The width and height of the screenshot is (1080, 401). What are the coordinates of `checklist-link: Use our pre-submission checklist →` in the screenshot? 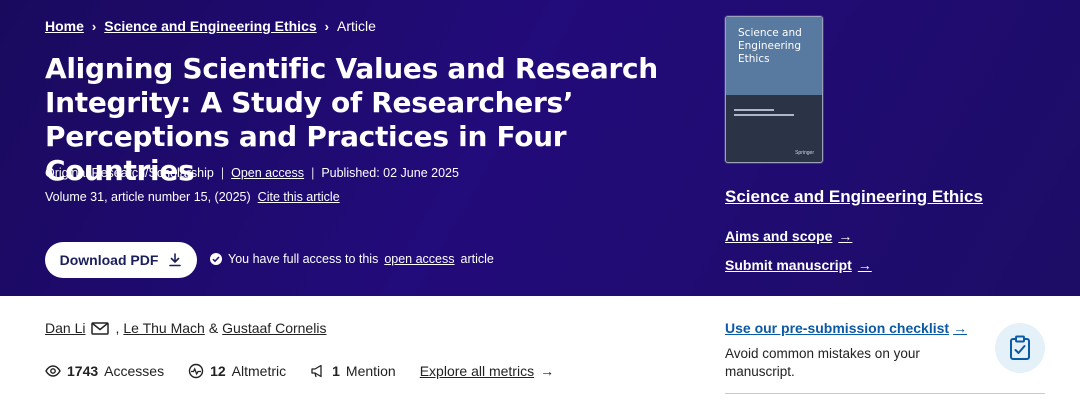 It's located at (846, 328).